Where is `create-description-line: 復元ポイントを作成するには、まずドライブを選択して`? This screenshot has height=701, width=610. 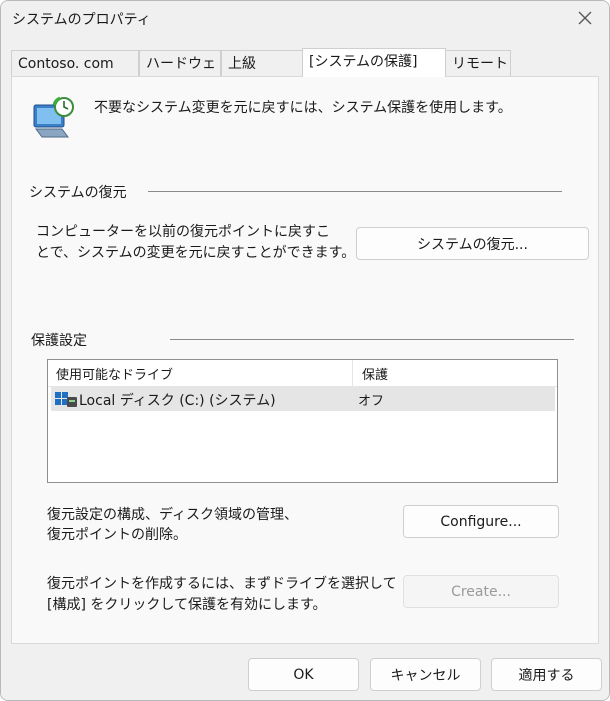
create-description-line: 復元ポイントを作成するには、まずドライブを選択して is located at coordinates (222, 584).